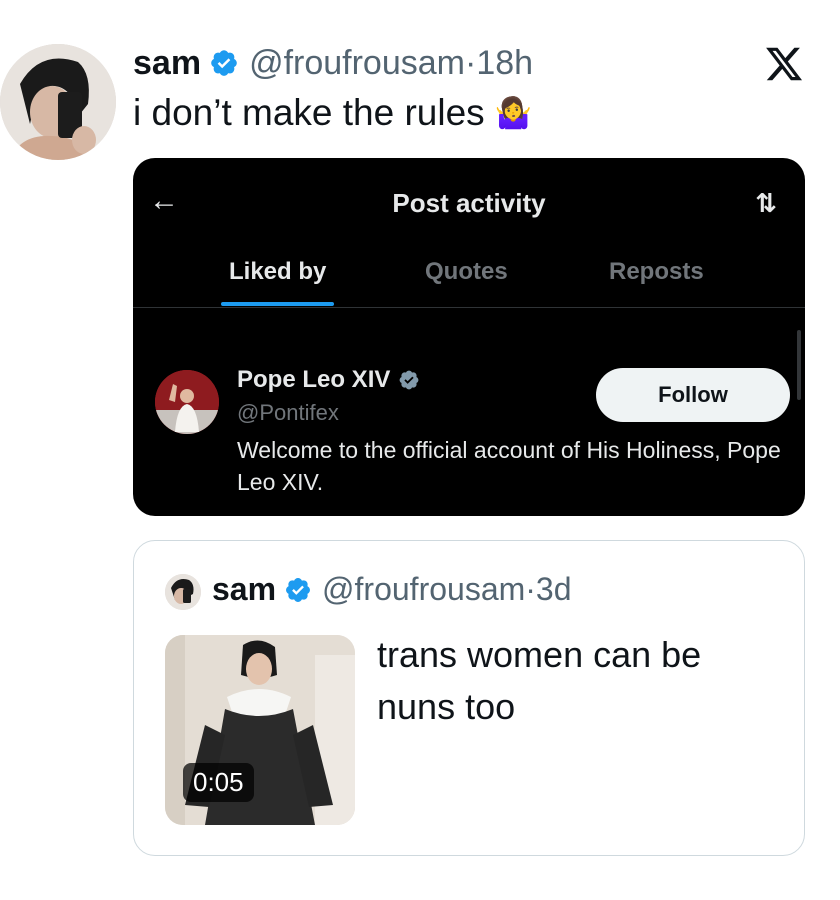  Describe the element at coordinates (693, 395) in the screenshot. I see `follow-button: Follow` at that location.